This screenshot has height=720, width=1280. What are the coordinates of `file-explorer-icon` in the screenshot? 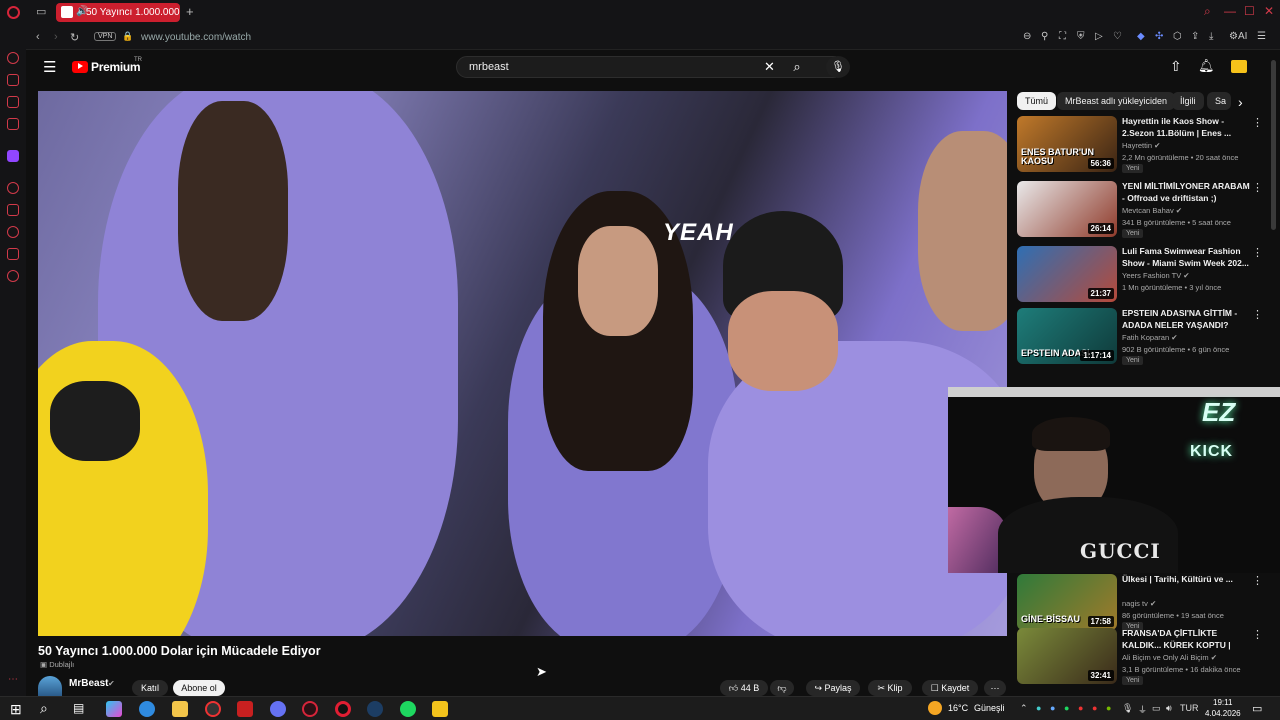 It's located at (180, 709).